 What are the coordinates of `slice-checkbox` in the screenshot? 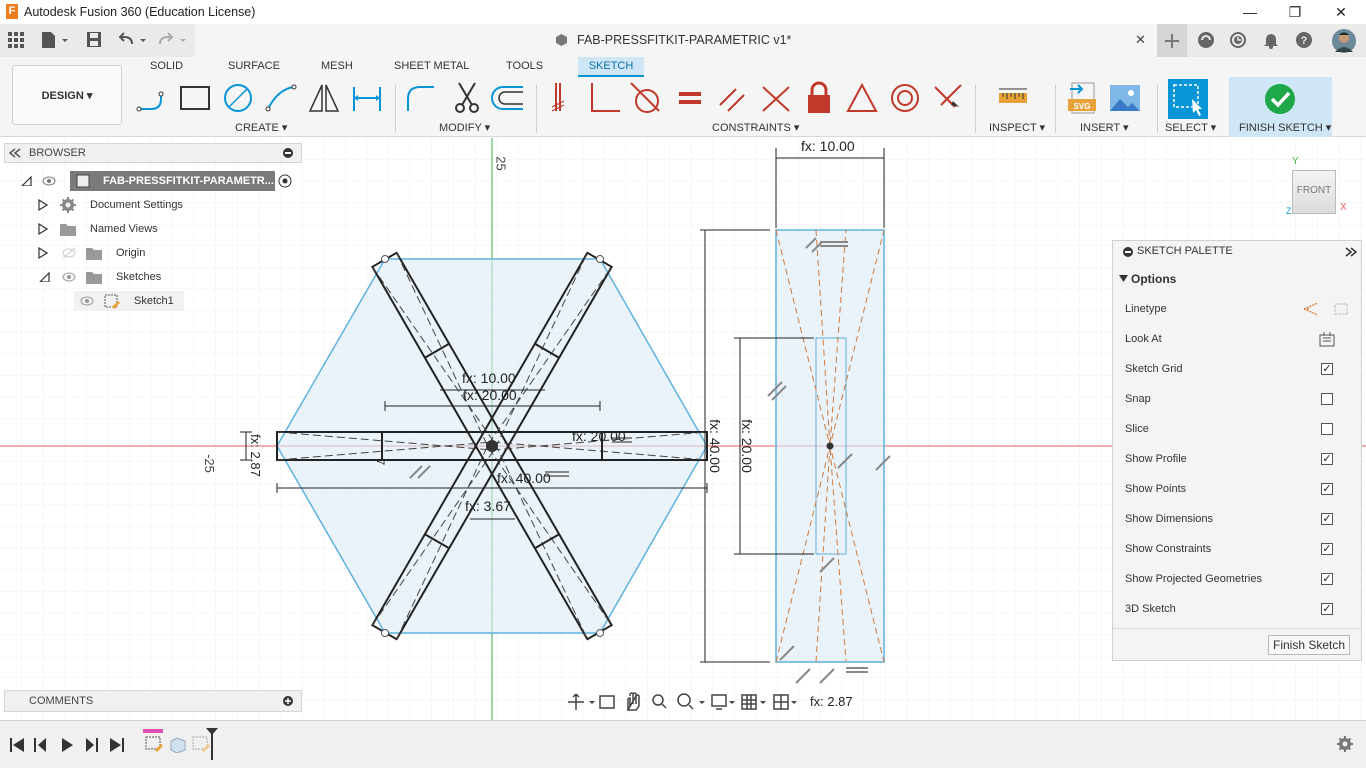 It's located at (1327, 429).